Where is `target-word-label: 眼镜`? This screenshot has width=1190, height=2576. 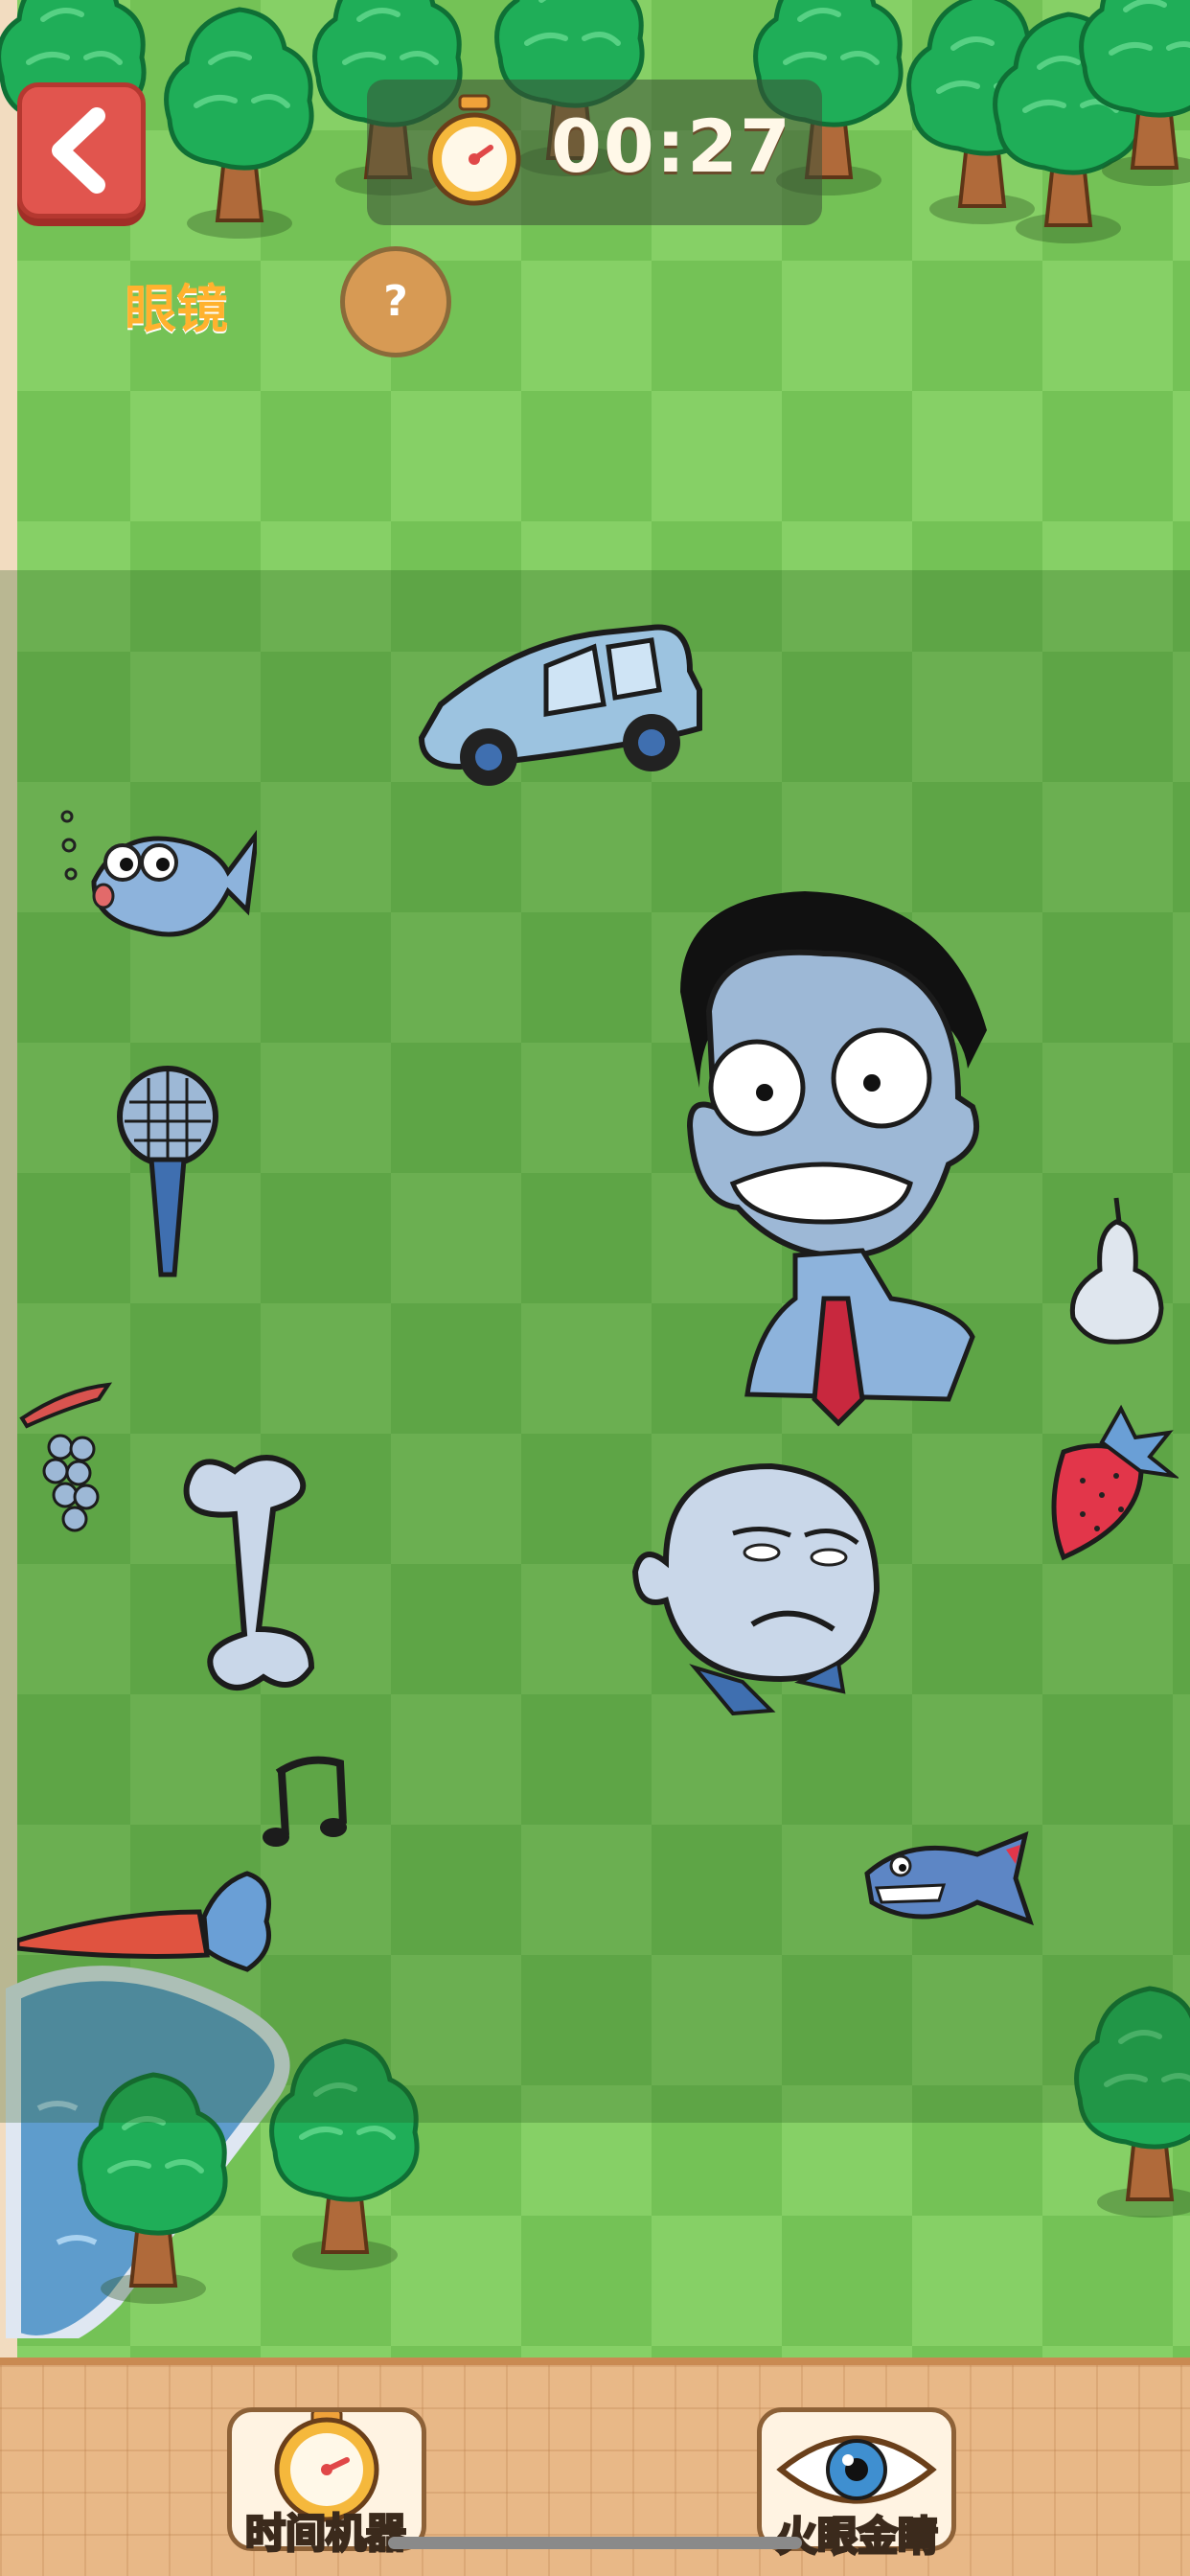 target-word-label: 眼镜 is located at coordinates (177, 309).